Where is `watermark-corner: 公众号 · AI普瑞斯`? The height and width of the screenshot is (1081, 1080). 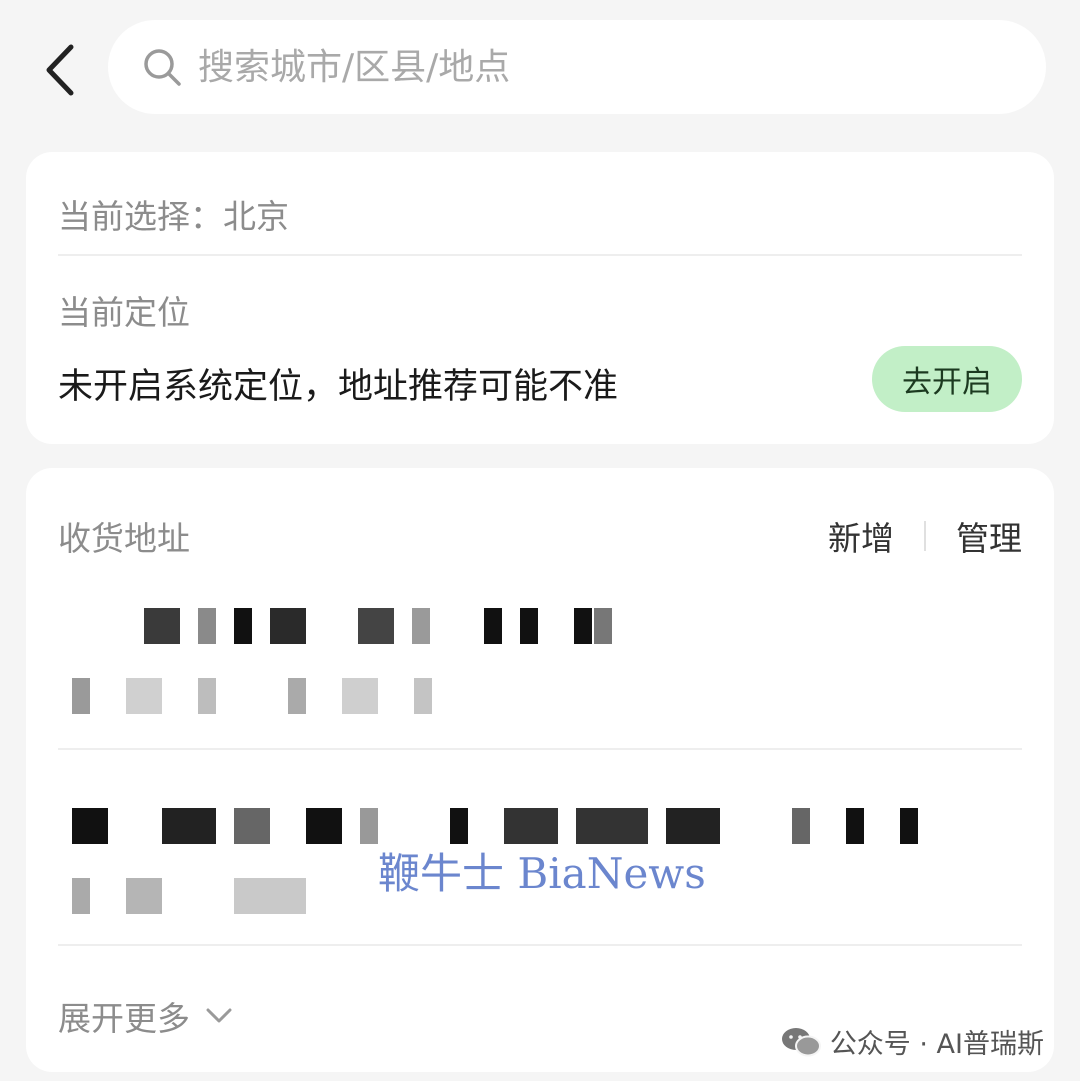 watermark-corner: 公众号 · AI普瑞斯 is located at coordinates (912, 1041).